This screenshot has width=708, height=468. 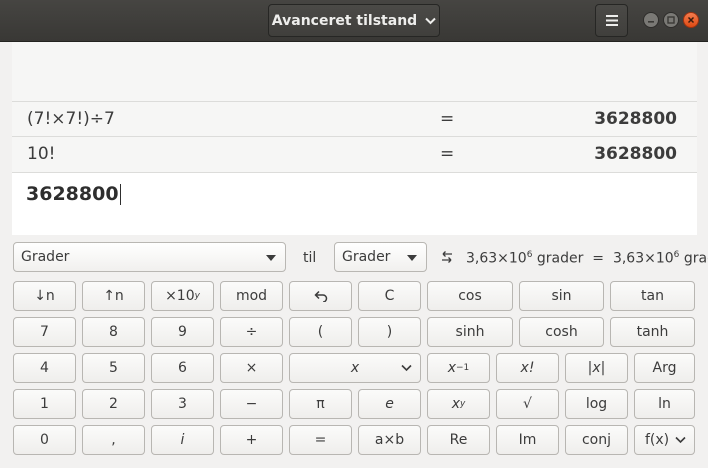 I want to click on euler-button: e, so click(x=389, y=404).